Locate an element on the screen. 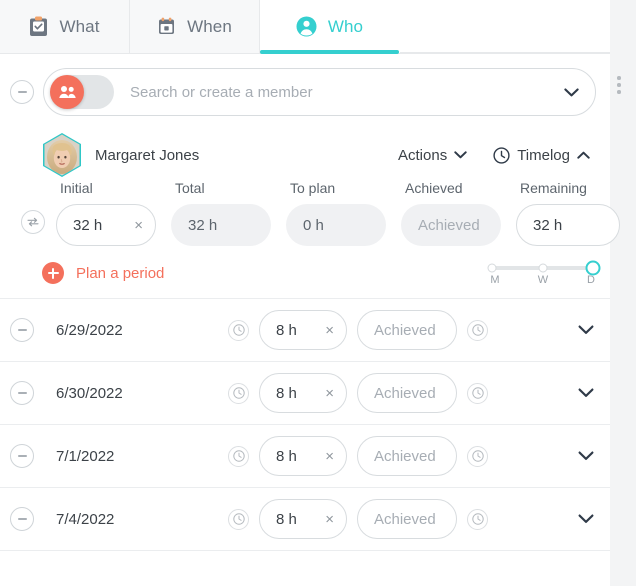 The image size is (636, 586). period-granularity-slider: M W D is located at coordinates (544, 273).